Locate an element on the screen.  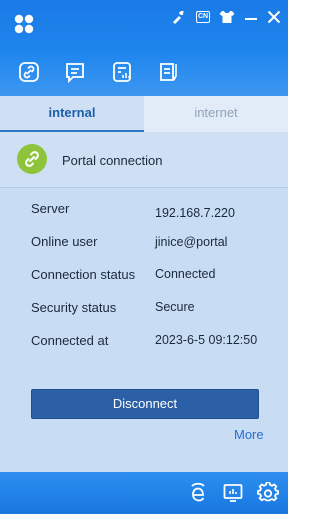
notes-icon is located at coordinates (169, 72).